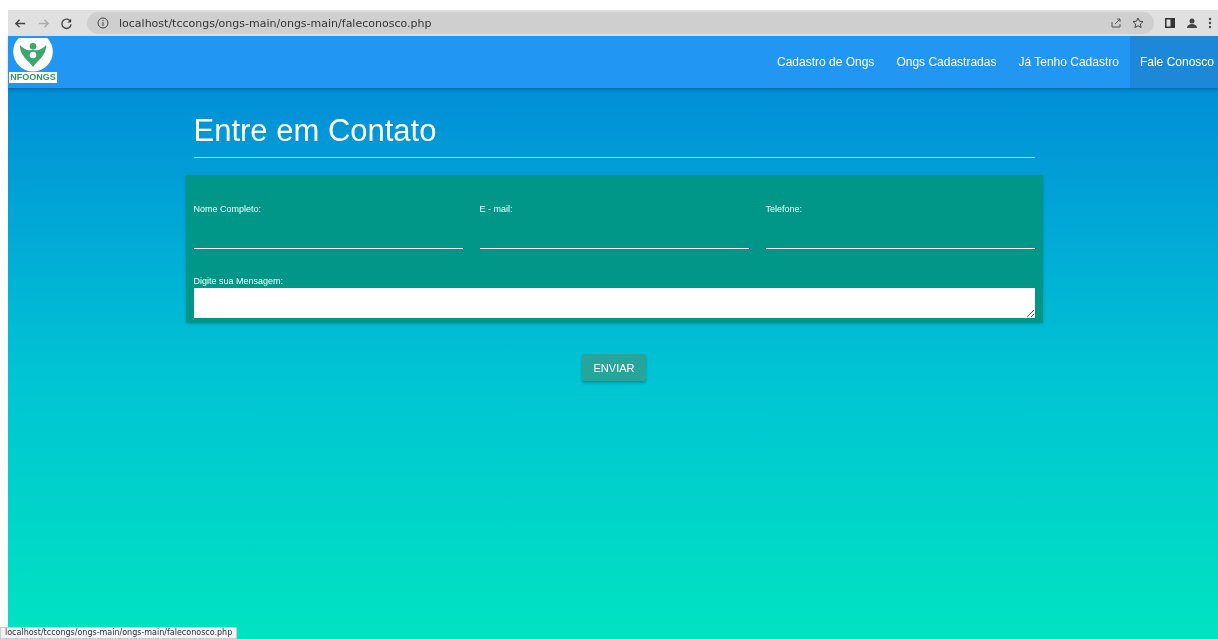  Describe the element at coordinates (826, 62) in the screenshot. I see `nav-link: Cadastro de Ongs` at that location.